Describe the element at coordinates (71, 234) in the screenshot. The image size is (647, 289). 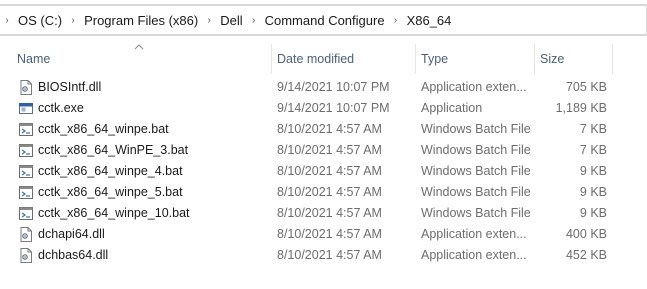
I see `file-name: dchapi64.dll` at that location.